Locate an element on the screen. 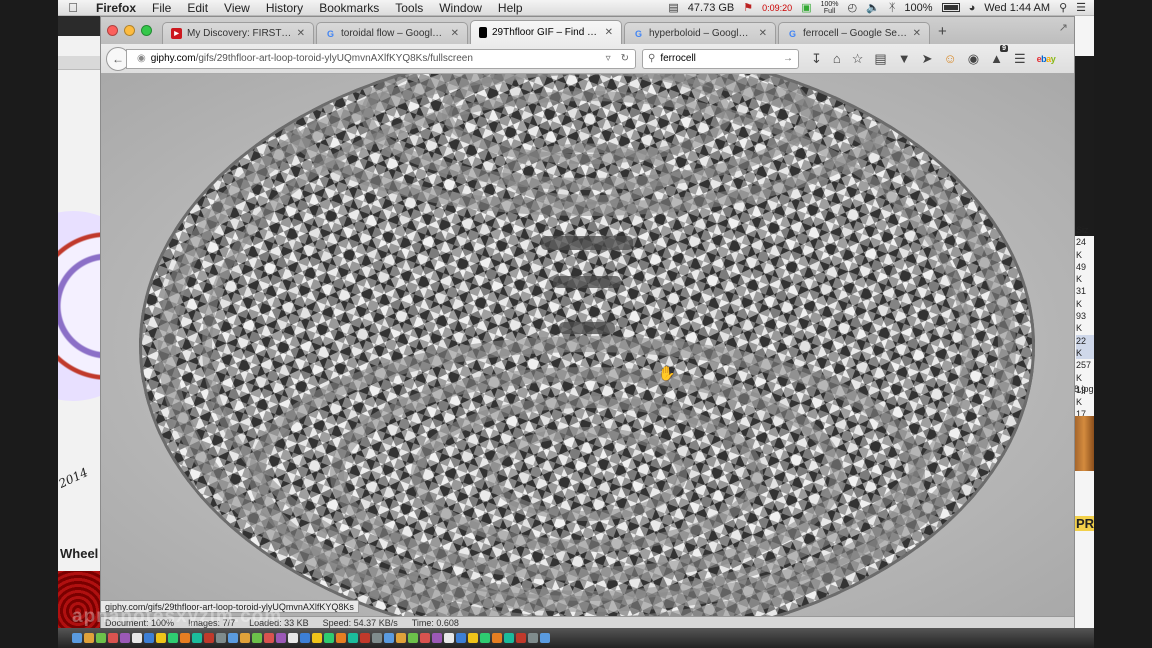  search-engine-icon: ⚲ is located at coordinates (651, 58).